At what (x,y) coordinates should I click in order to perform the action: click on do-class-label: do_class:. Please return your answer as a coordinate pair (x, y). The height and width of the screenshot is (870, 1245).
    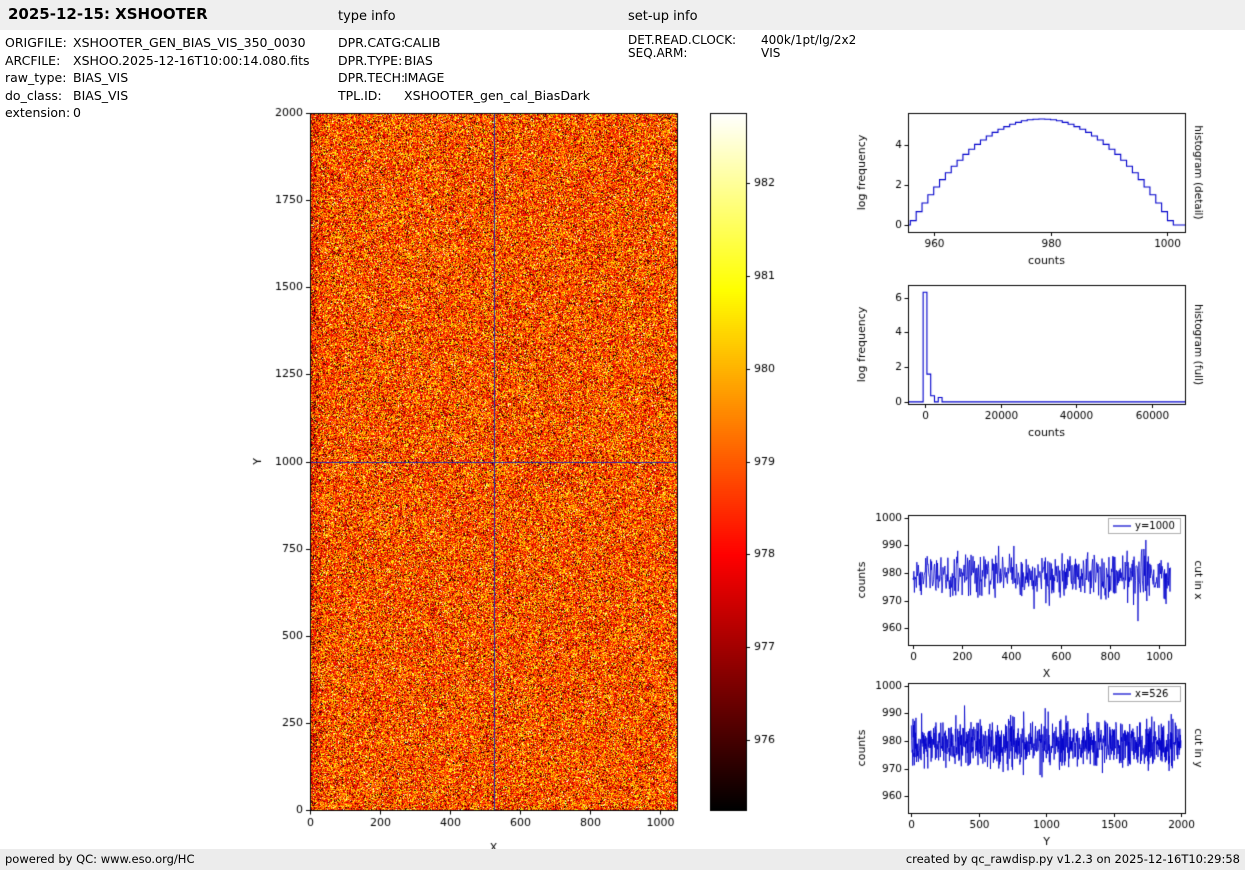
    Looking at the image, I should click on (34, 95).